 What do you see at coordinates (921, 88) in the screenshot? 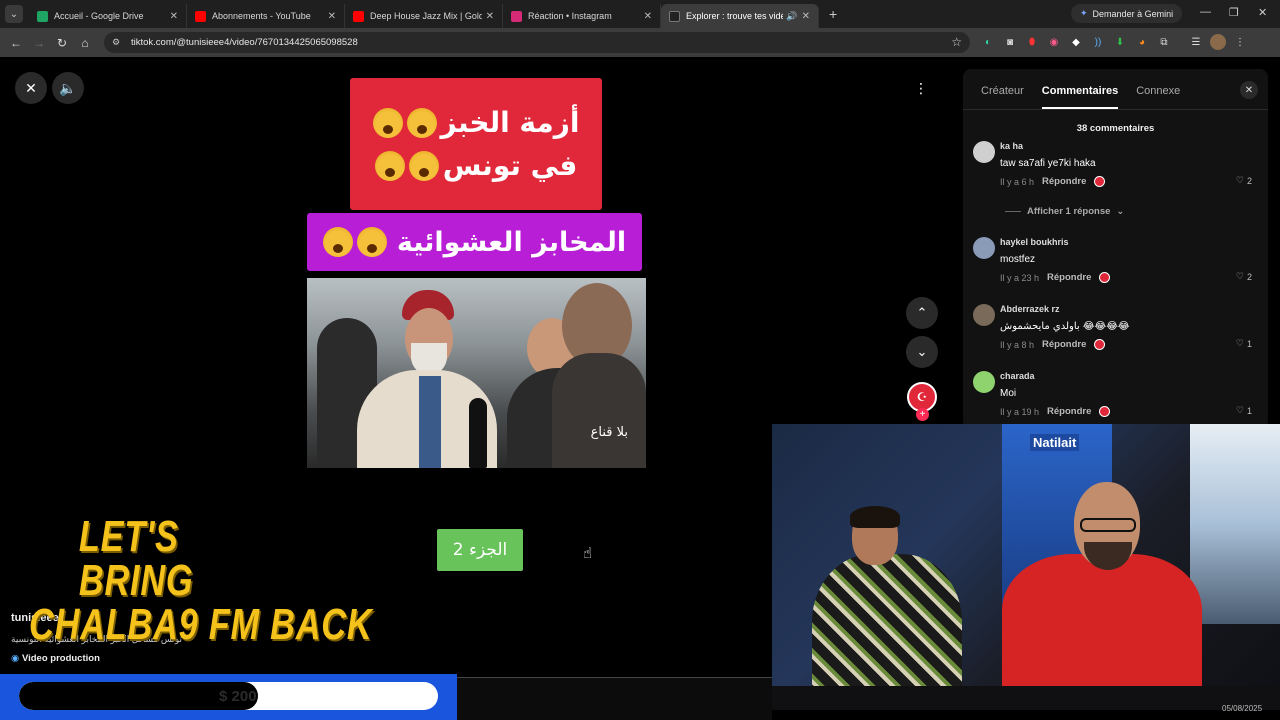
I see `more-options-icon: ⋮` at bounding box center [921, 88].